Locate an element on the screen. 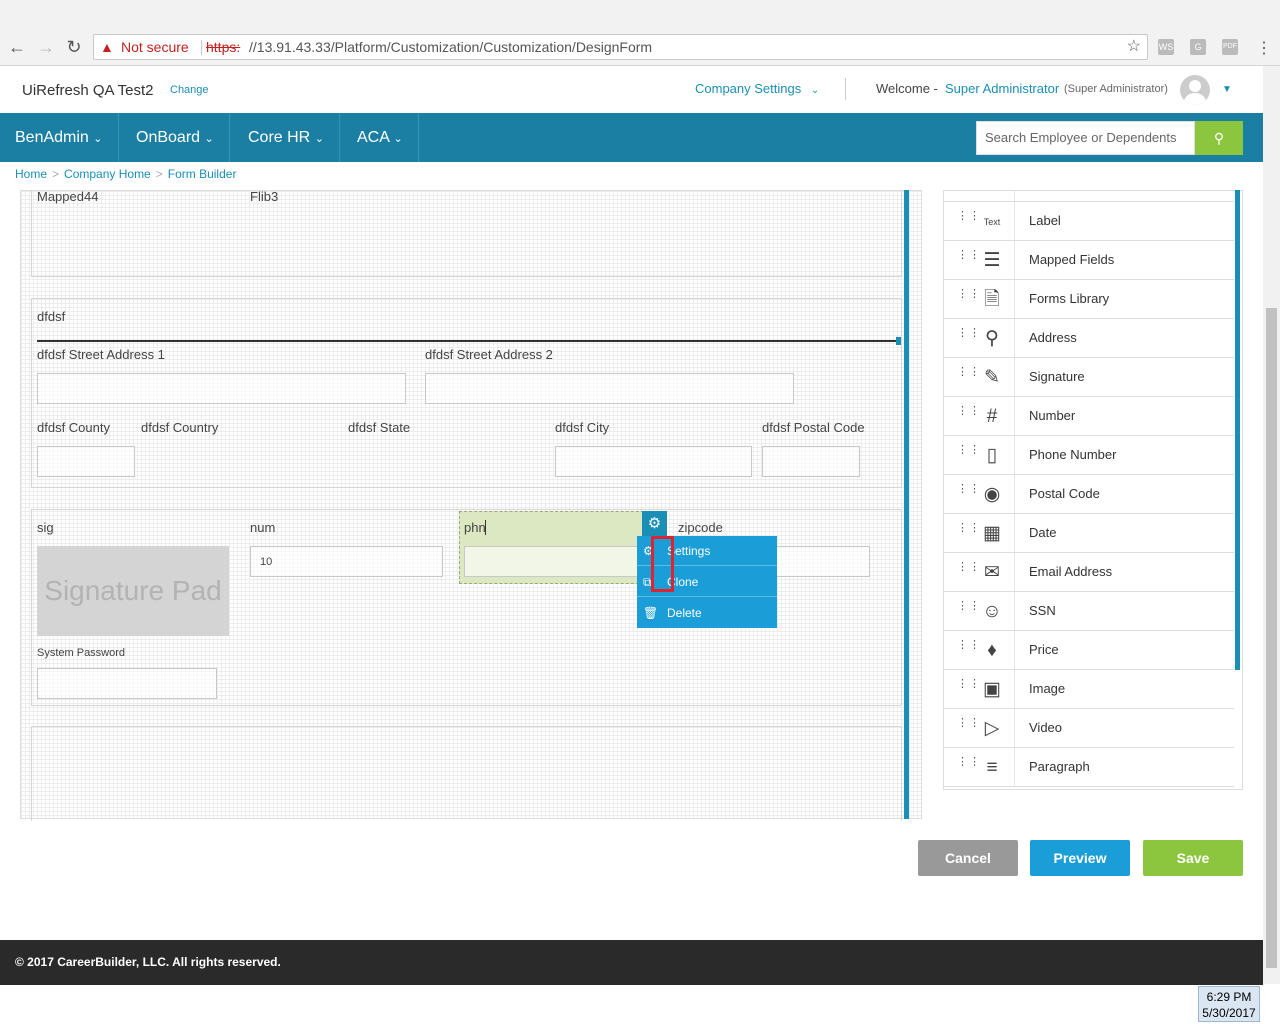 This screenshot has width=1280, height=1024. city-label: dfdsf City is located at coordinates (582, 427).